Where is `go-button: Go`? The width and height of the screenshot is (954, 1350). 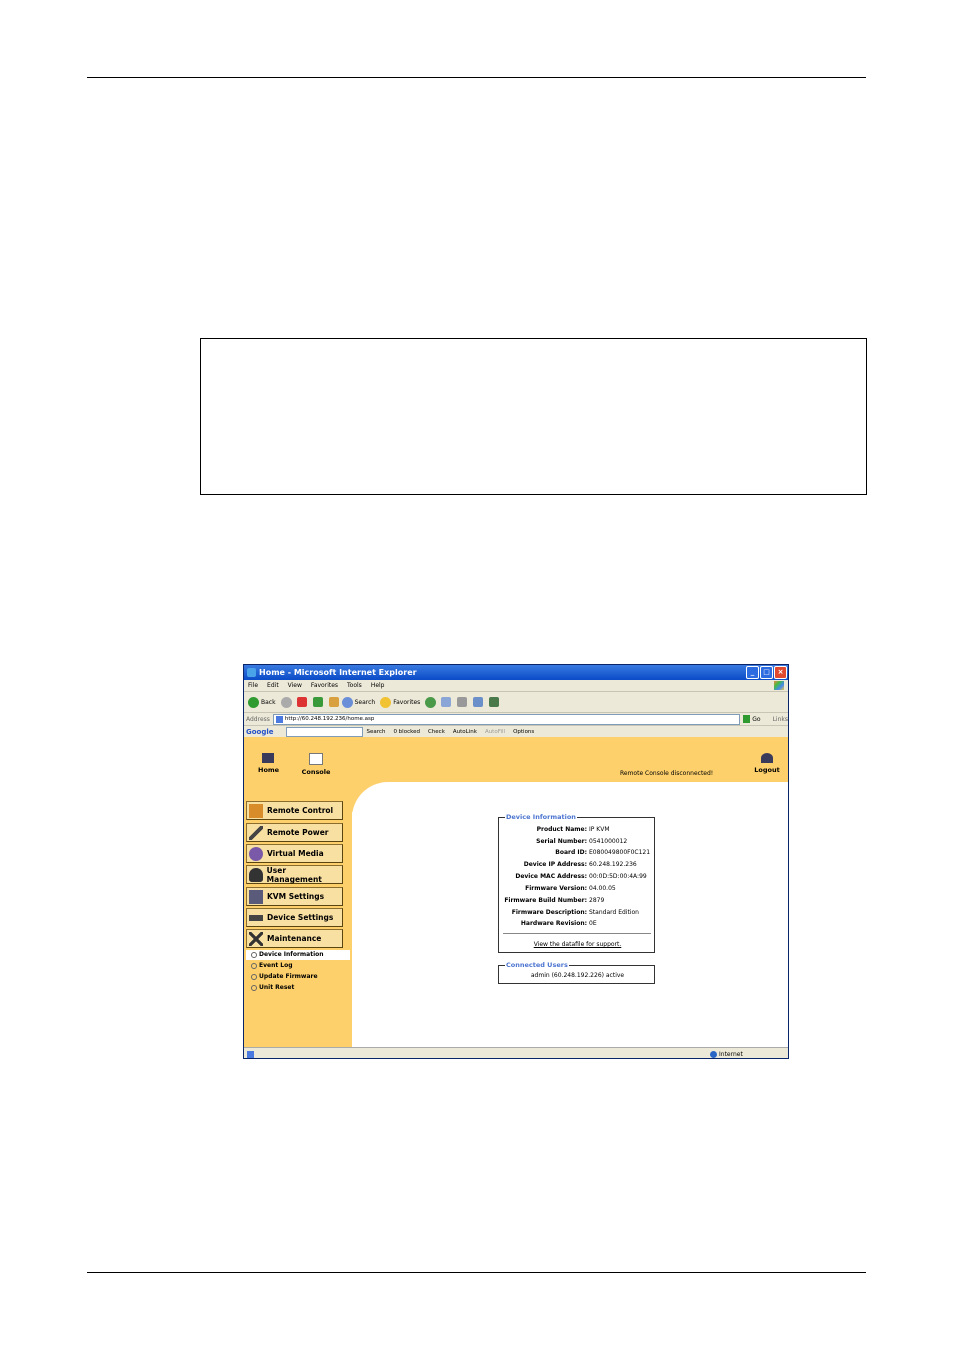
go-button: Go is located at coordinates (756, 719).